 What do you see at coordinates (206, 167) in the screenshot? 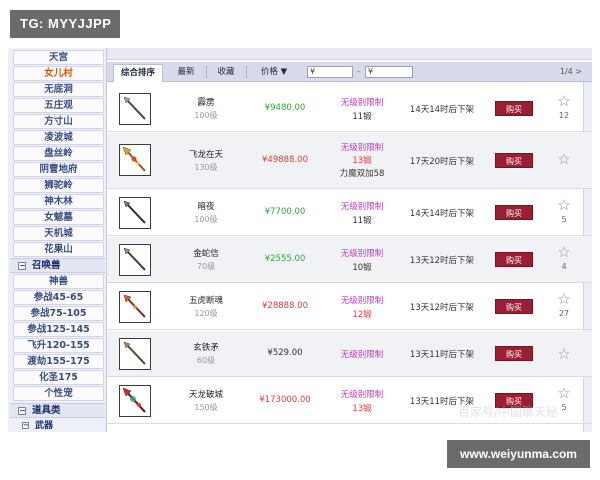
I see `item-level: 130级` at bounding box center [206, 167].